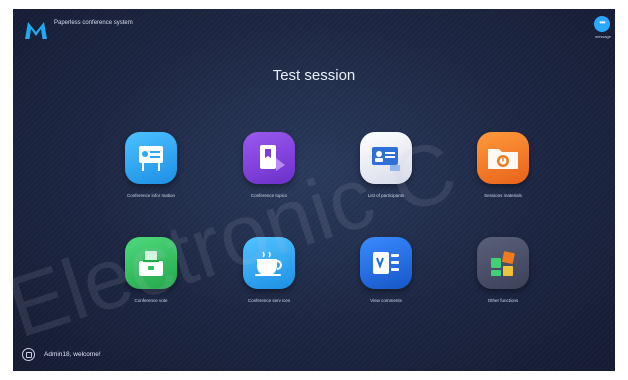  What do you see at coordinates (602, 36) in the screenshot?
I see `message-label: message` at bounding box center [602, 36].